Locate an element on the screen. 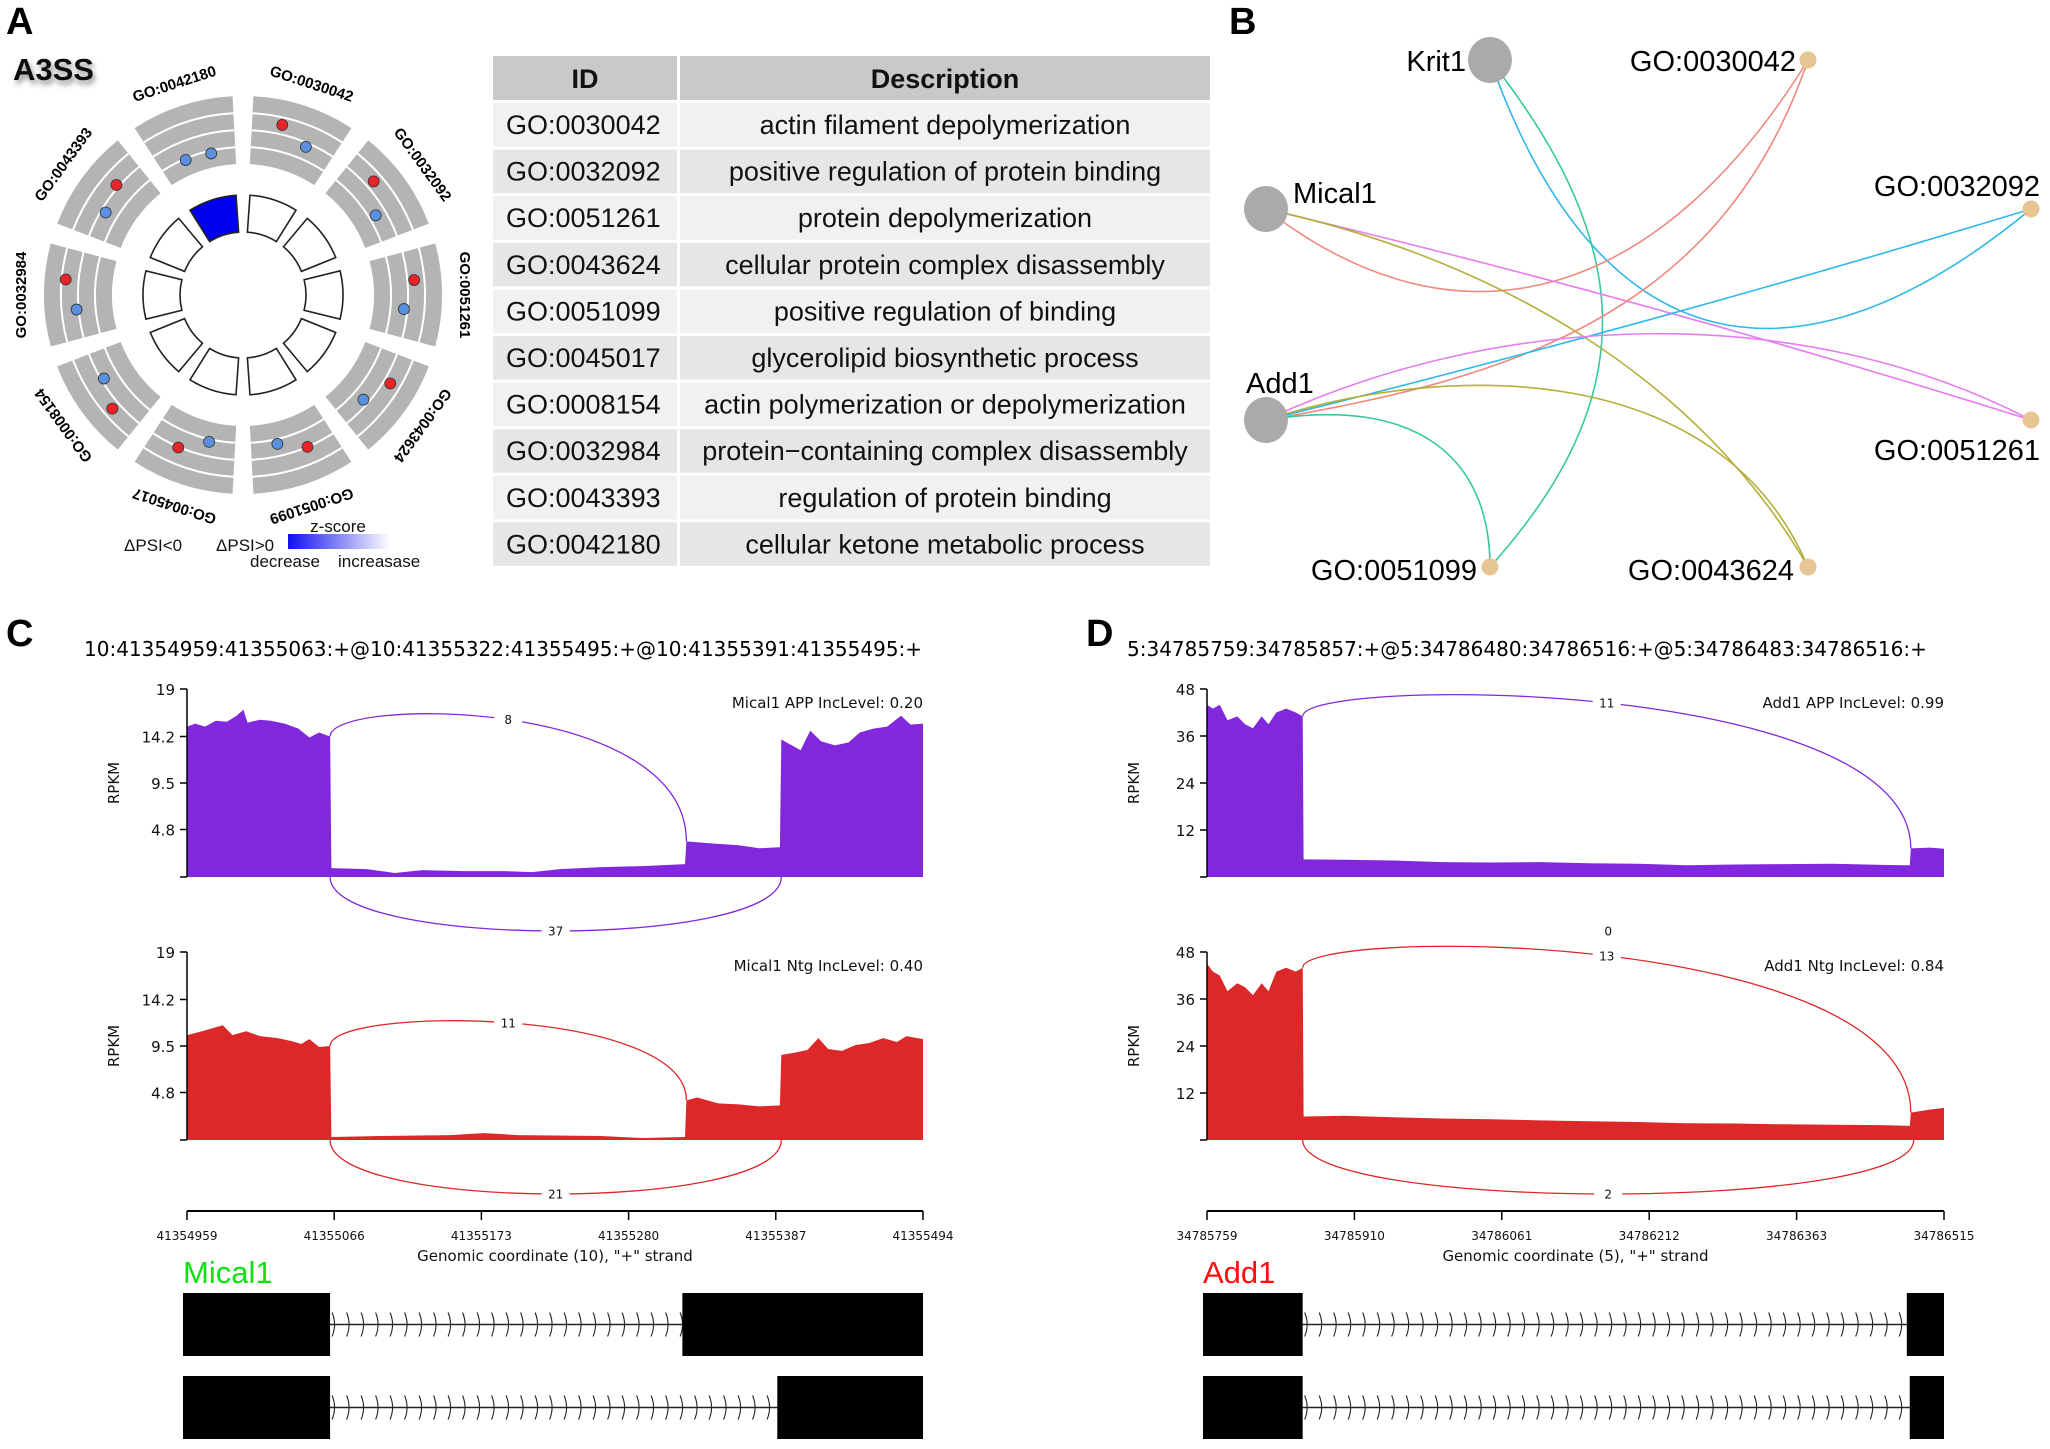  table-row: GO:0051099 positive regulation of binding is located at coordinates (851, 311).